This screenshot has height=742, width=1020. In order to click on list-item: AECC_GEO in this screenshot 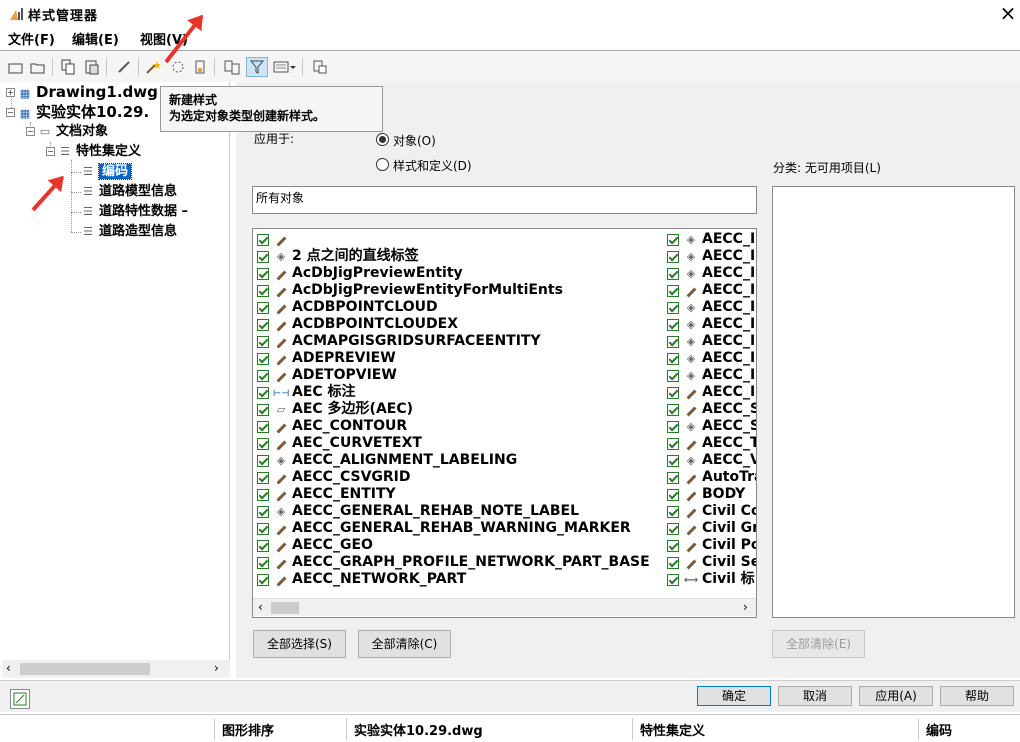, I will do `click(458, 545)`.